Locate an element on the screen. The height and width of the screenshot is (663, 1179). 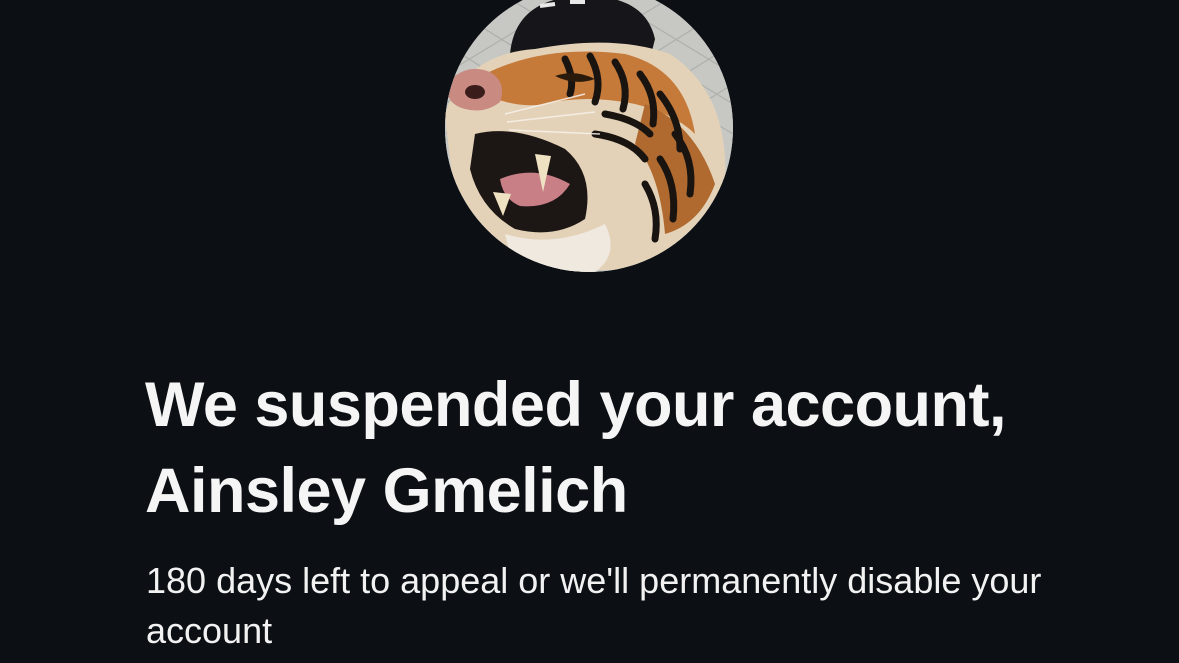
tiger-profile-photo is located at coordinates (589, 136).